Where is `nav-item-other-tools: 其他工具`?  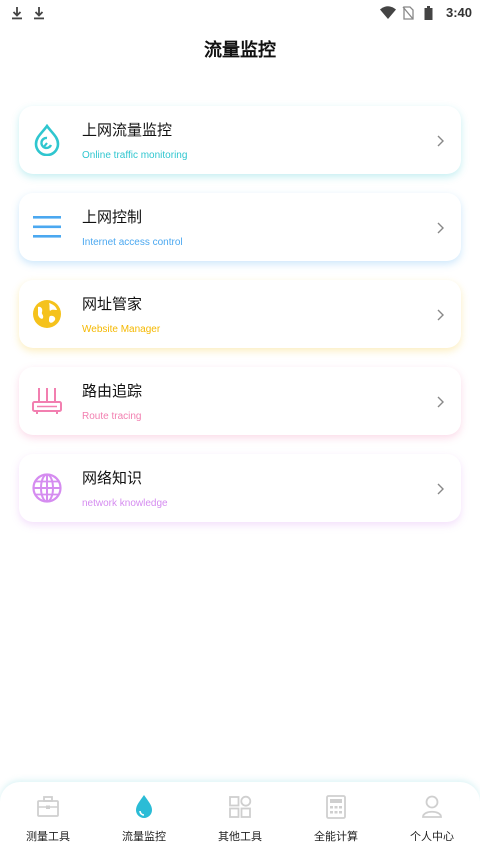
nav-item-other-tools: 其他工具 is located at coordinates (240, 819).